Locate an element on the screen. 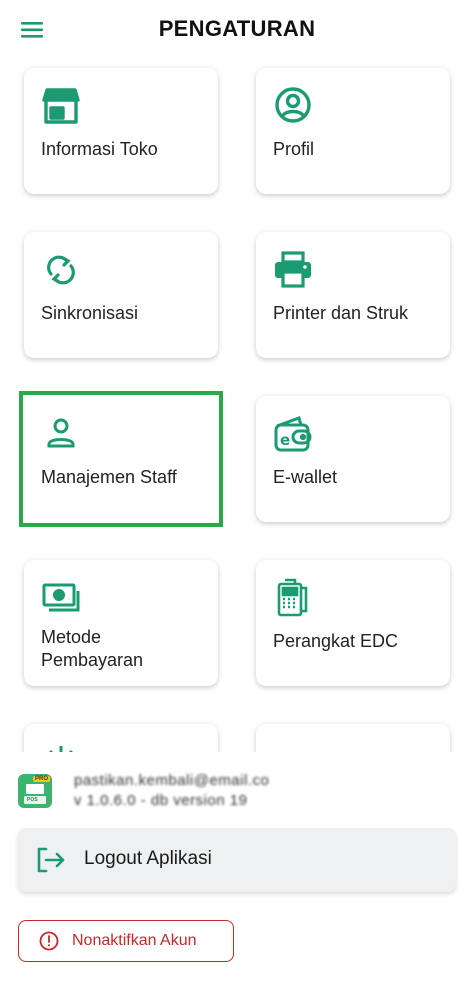 This screenshot has height=988, width=474. deactivate-account-button: Nonaktifkan Akun is located at coordinates (126, 941).